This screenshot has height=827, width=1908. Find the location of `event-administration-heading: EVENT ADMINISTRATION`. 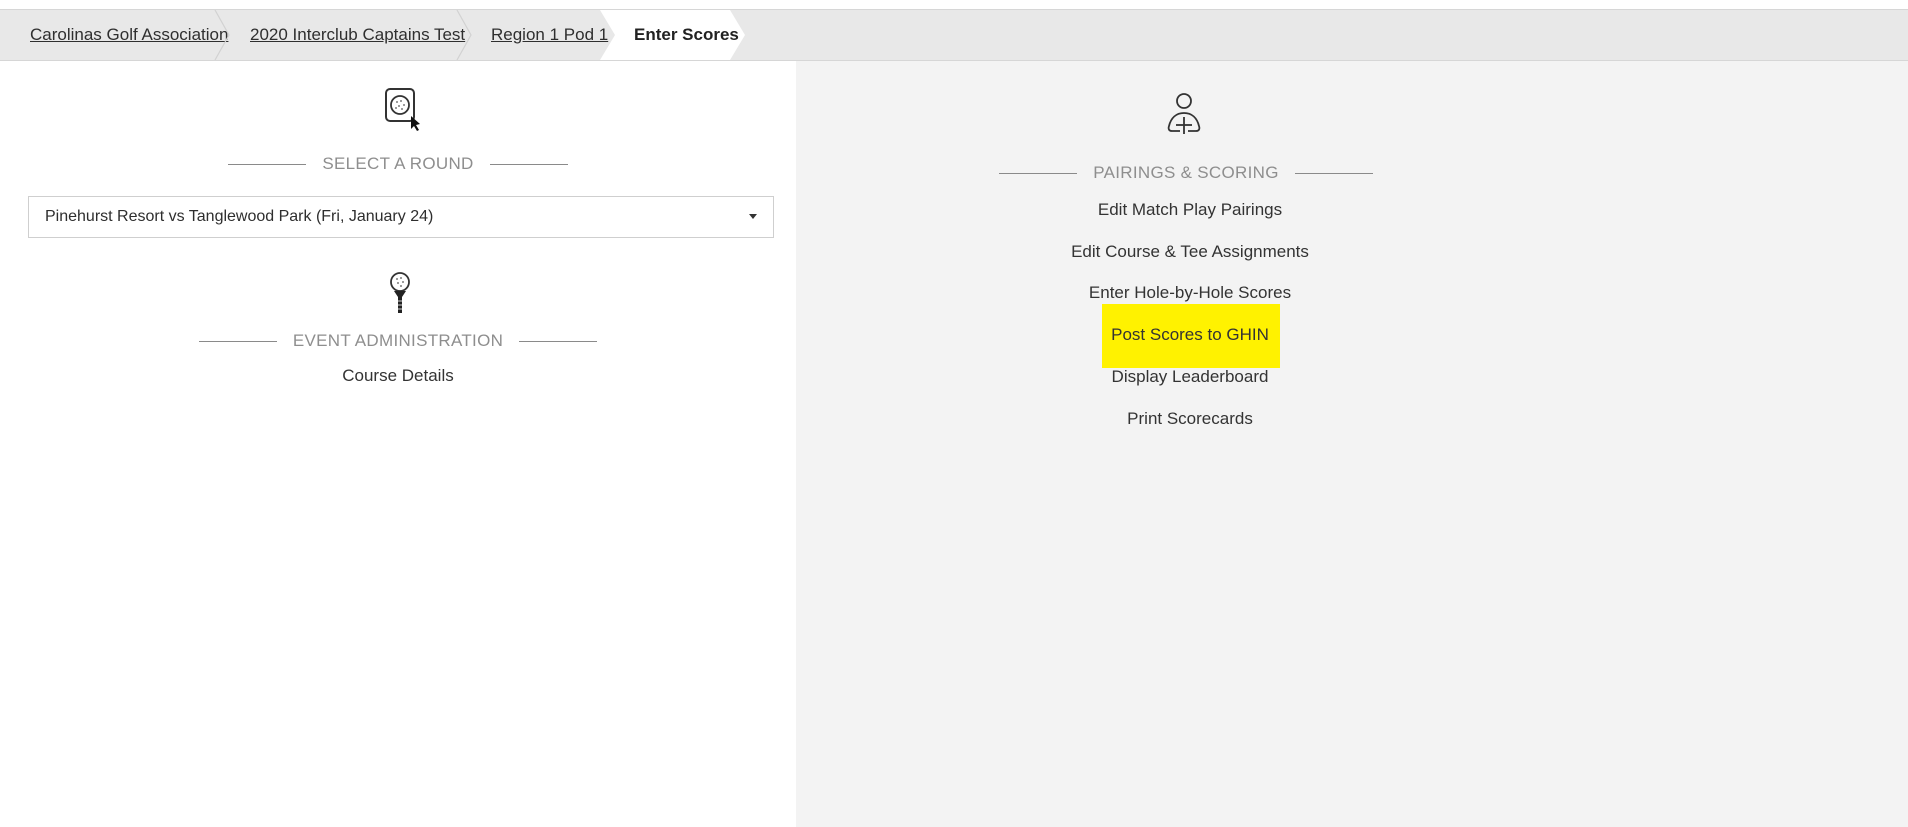

event-administration-heading: EVENT ADMINISTRATION is located at coordinates (398, 341).